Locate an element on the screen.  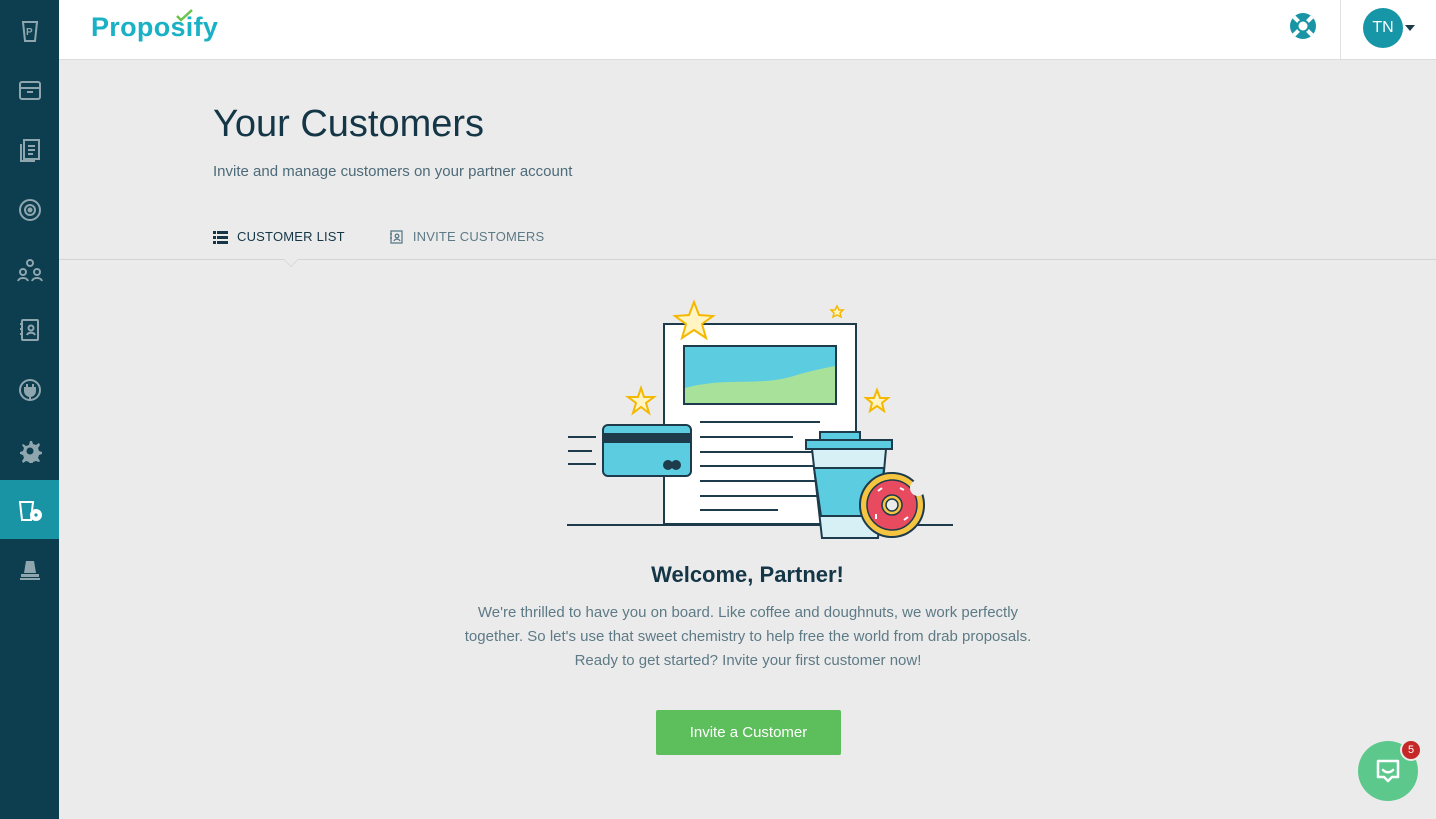
gear-icon is located at coordinates (30, 451).